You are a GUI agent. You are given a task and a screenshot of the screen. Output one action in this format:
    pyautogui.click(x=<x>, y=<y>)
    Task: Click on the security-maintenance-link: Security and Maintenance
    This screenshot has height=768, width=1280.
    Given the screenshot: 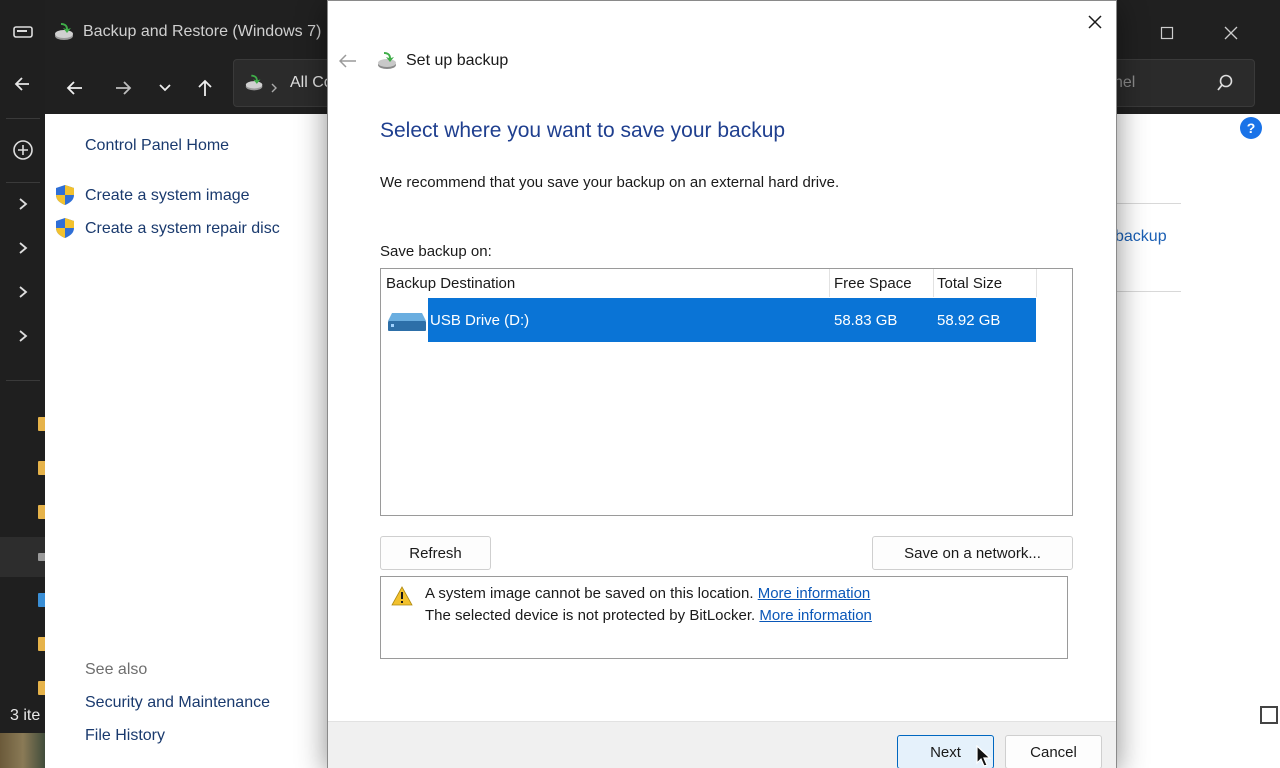 What is the action you would take?
    pyautogui.click(x=177, y=703)
    